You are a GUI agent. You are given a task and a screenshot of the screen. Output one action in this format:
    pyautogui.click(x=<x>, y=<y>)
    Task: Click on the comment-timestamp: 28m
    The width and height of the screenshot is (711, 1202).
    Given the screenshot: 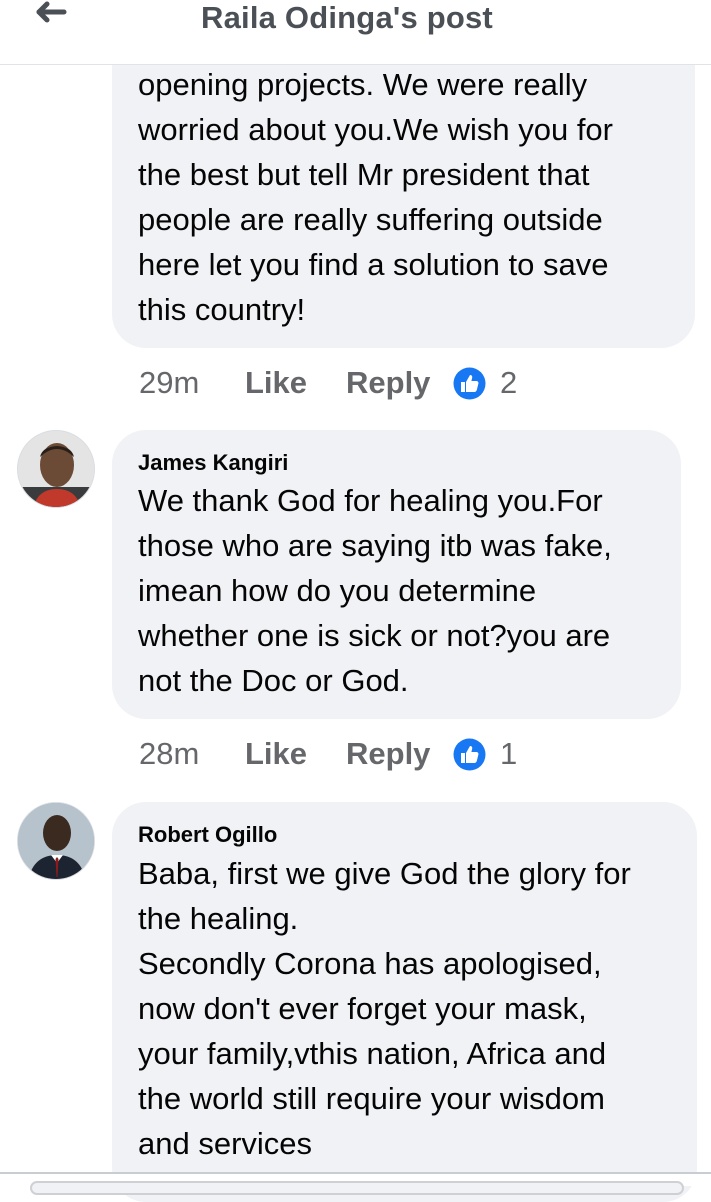 What is the action you would take?
    pyautogui.click(x=169, y=753)
    